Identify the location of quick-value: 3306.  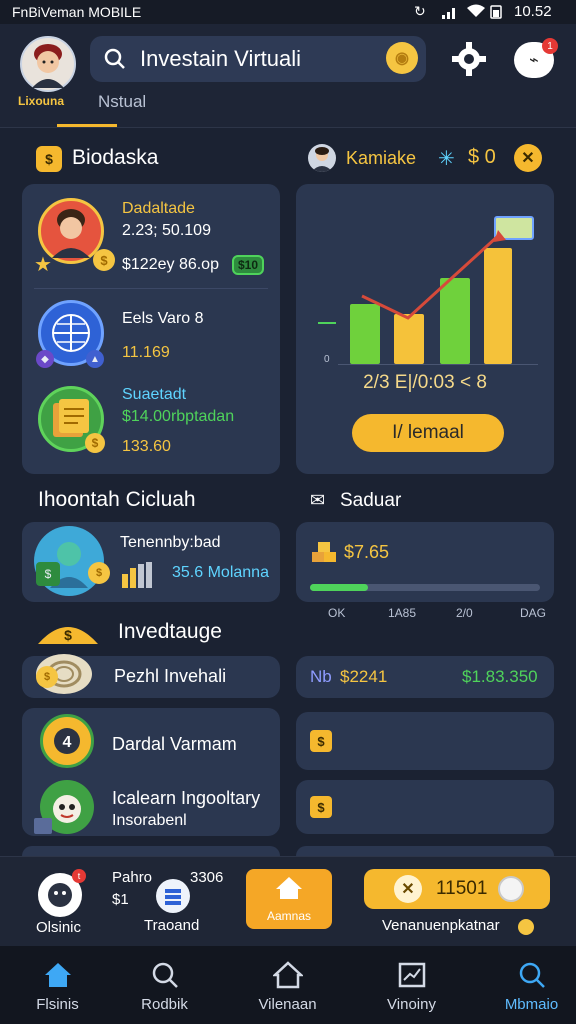
(207, 877).